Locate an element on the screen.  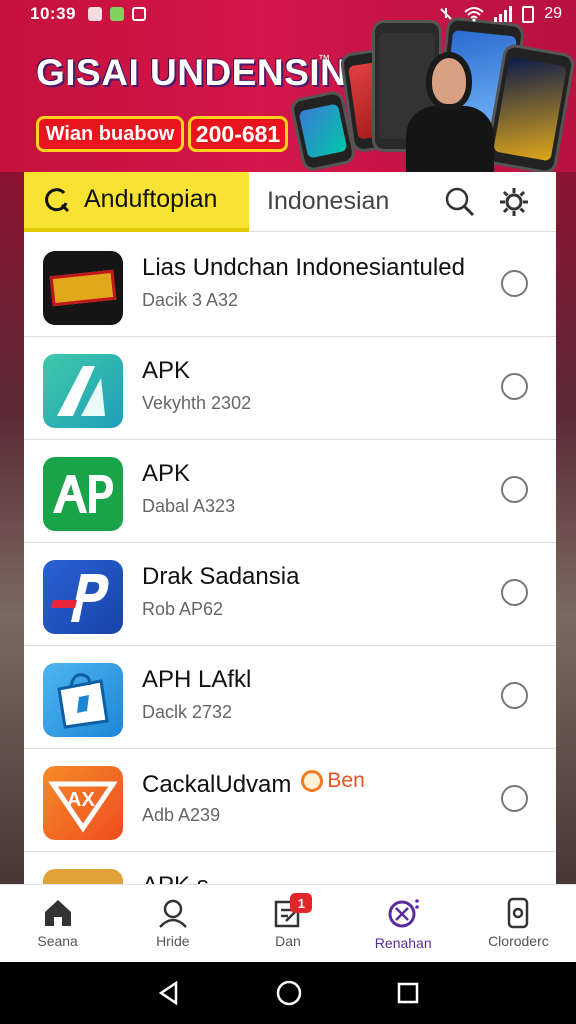
ap-logo-icon is located at coordinates (83, 494).